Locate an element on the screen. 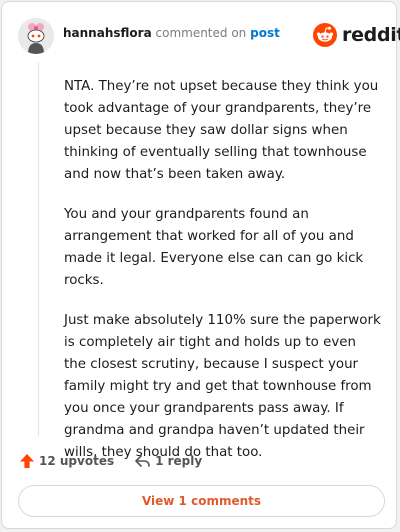  view-comments-button: View 1 comments is located at coordinates (201, 501).